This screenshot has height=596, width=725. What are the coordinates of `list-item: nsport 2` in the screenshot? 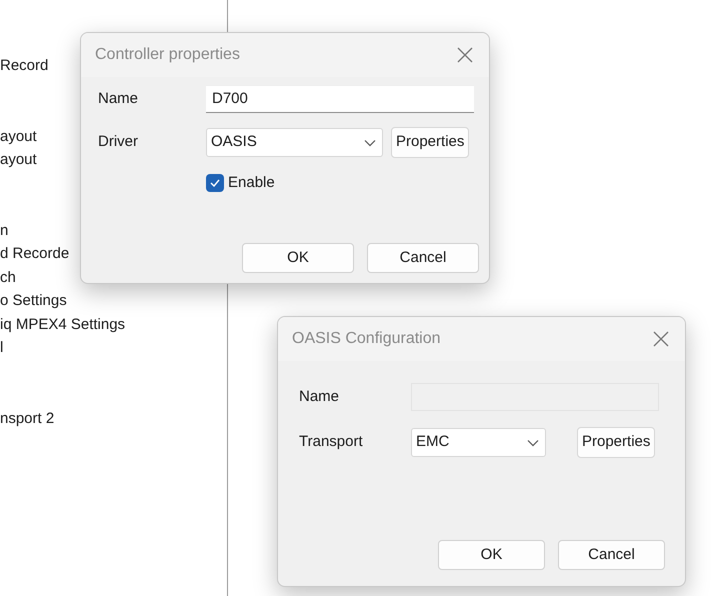 It's located at (114, 418).